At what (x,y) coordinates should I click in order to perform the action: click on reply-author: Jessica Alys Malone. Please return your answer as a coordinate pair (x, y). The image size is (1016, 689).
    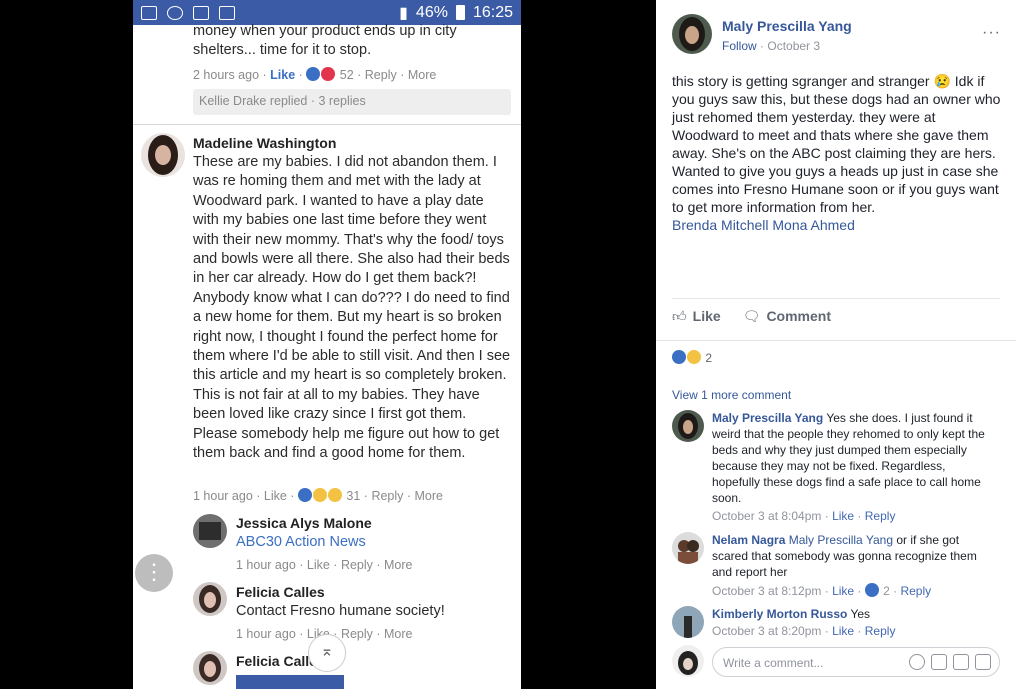
    Looking at the image, I should click on (304, 523).